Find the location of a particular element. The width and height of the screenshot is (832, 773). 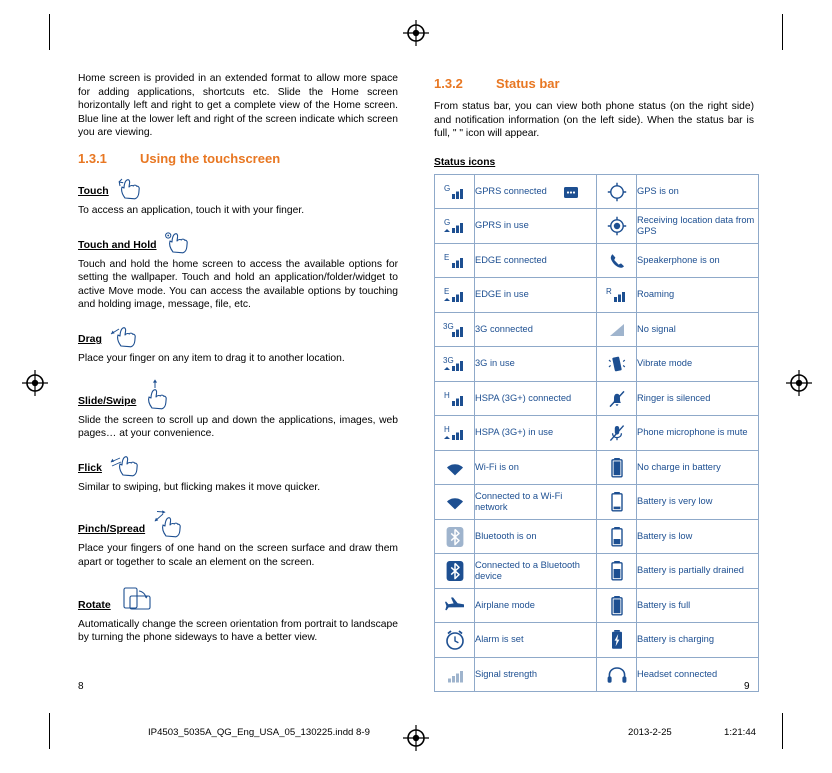

status-label: Headset connected is located at coordinates (697, 674).